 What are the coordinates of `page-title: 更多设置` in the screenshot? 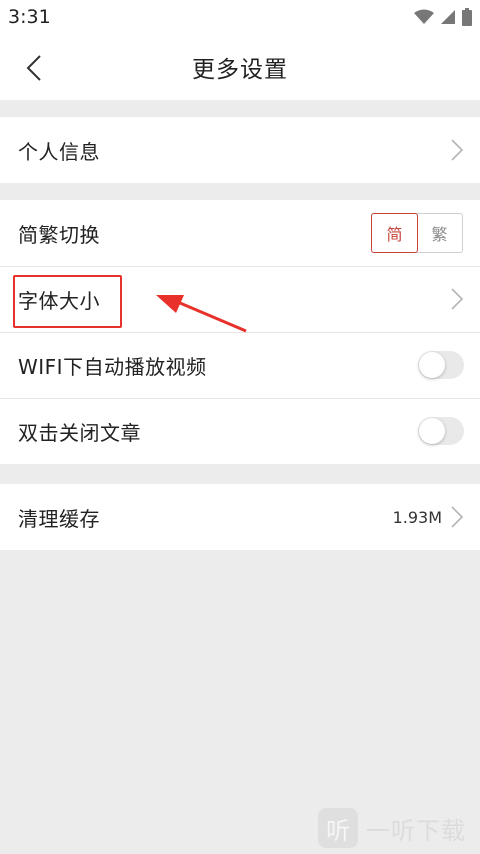 It's located at (240, 70).